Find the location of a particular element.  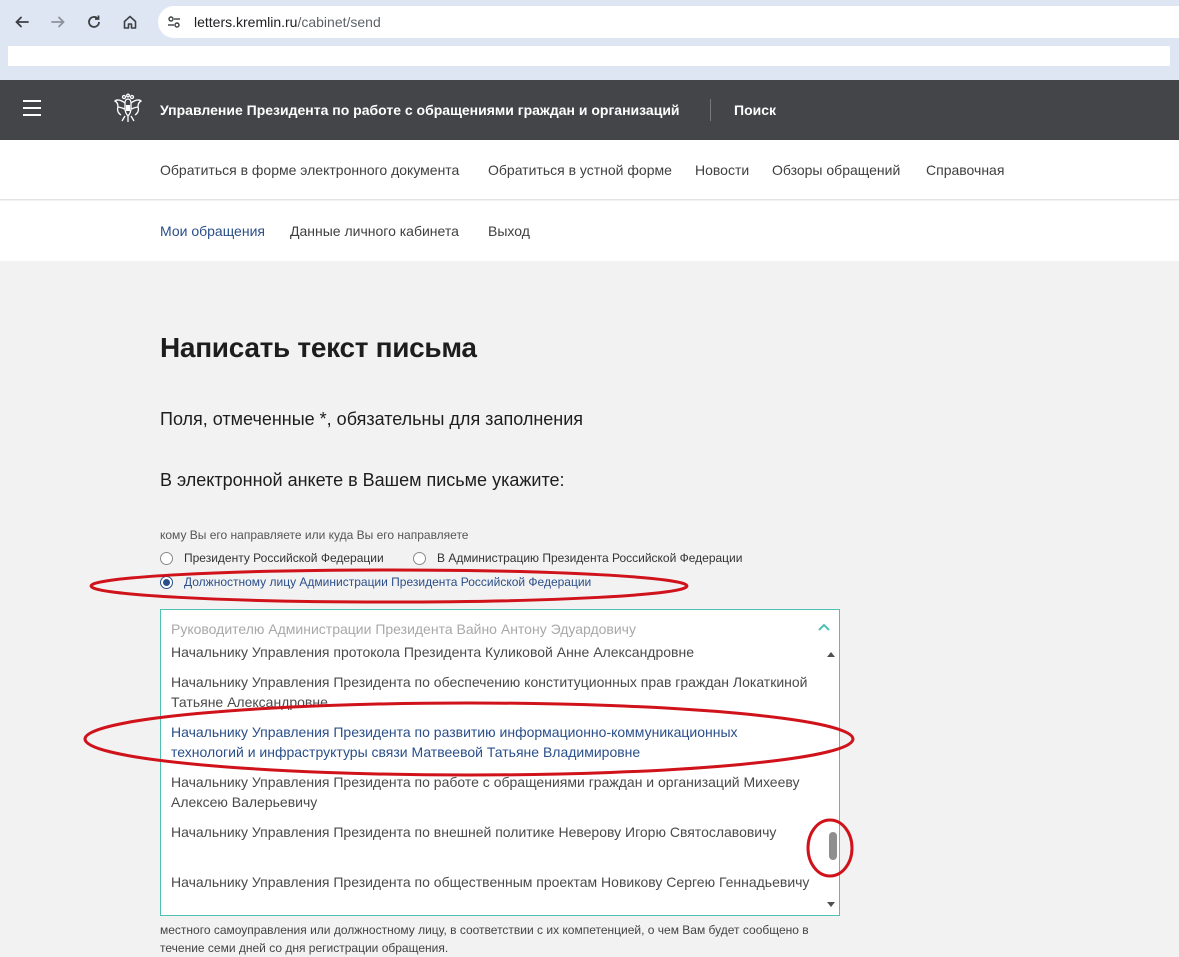

menu-icon is located at coordinates (32, 109).